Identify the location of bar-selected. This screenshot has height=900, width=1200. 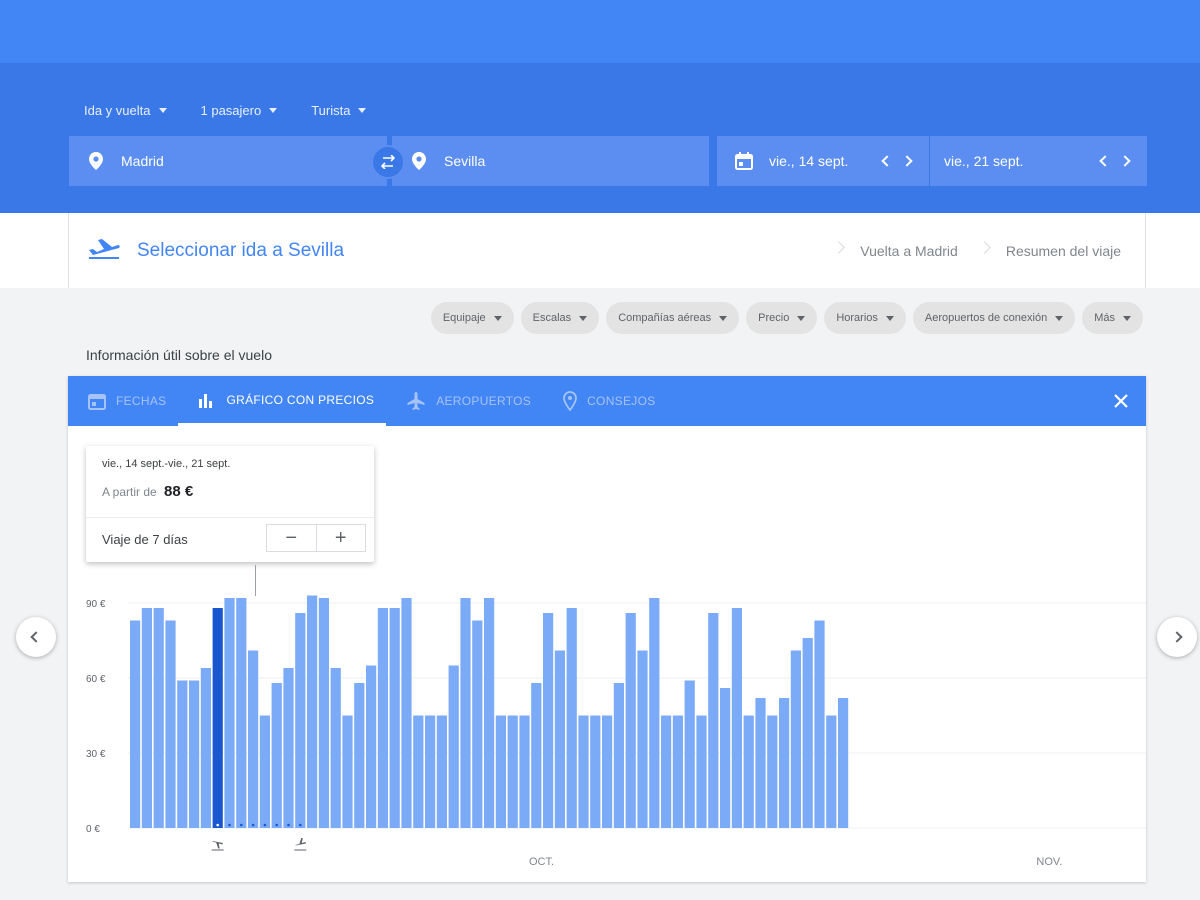
(217, 718).